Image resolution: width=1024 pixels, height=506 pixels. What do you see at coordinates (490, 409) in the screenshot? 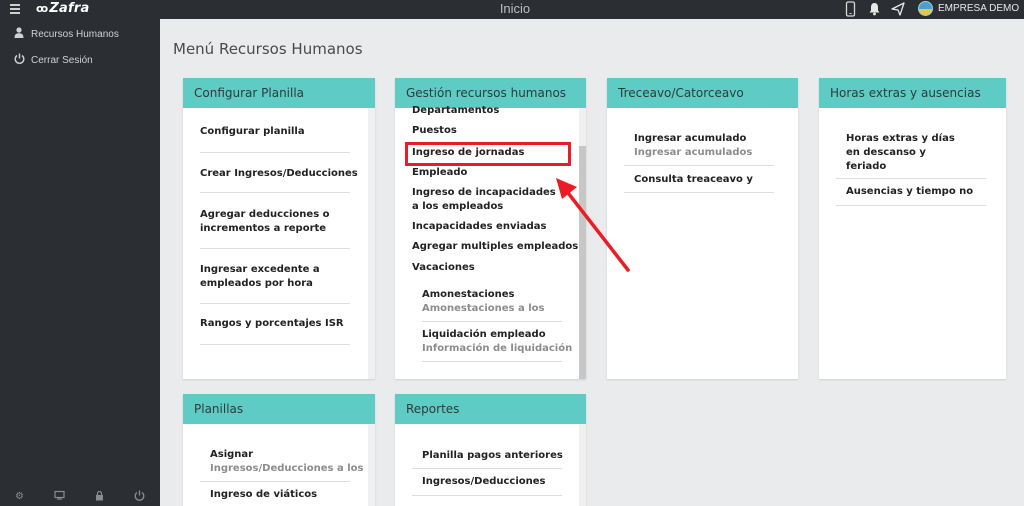
I see `card-header: Reportes` at bounding box center [490, 409].